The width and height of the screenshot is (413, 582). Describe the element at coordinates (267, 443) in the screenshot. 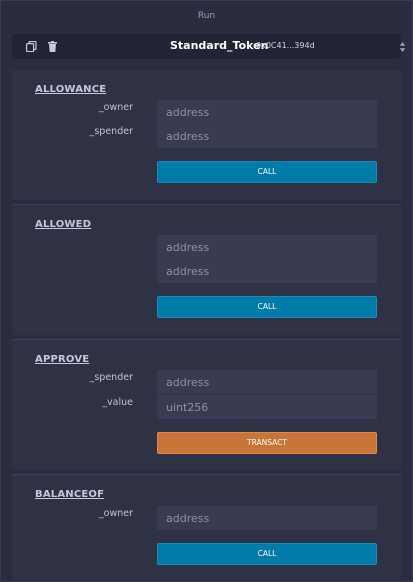

I see `transact-button: TRANSACT` at that location.